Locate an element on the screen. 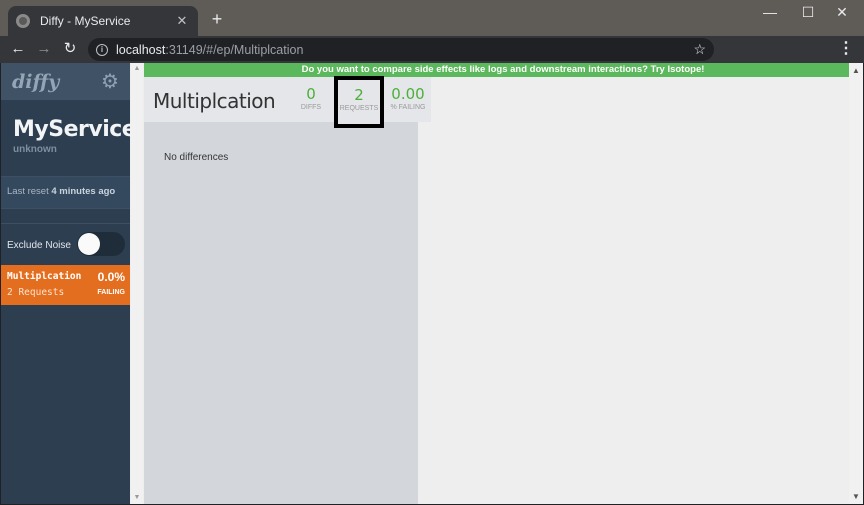 Image resolution: width=864 pixels, height=505 pixels. gear-icon: ⚙ is located at coordinates (110, 81).